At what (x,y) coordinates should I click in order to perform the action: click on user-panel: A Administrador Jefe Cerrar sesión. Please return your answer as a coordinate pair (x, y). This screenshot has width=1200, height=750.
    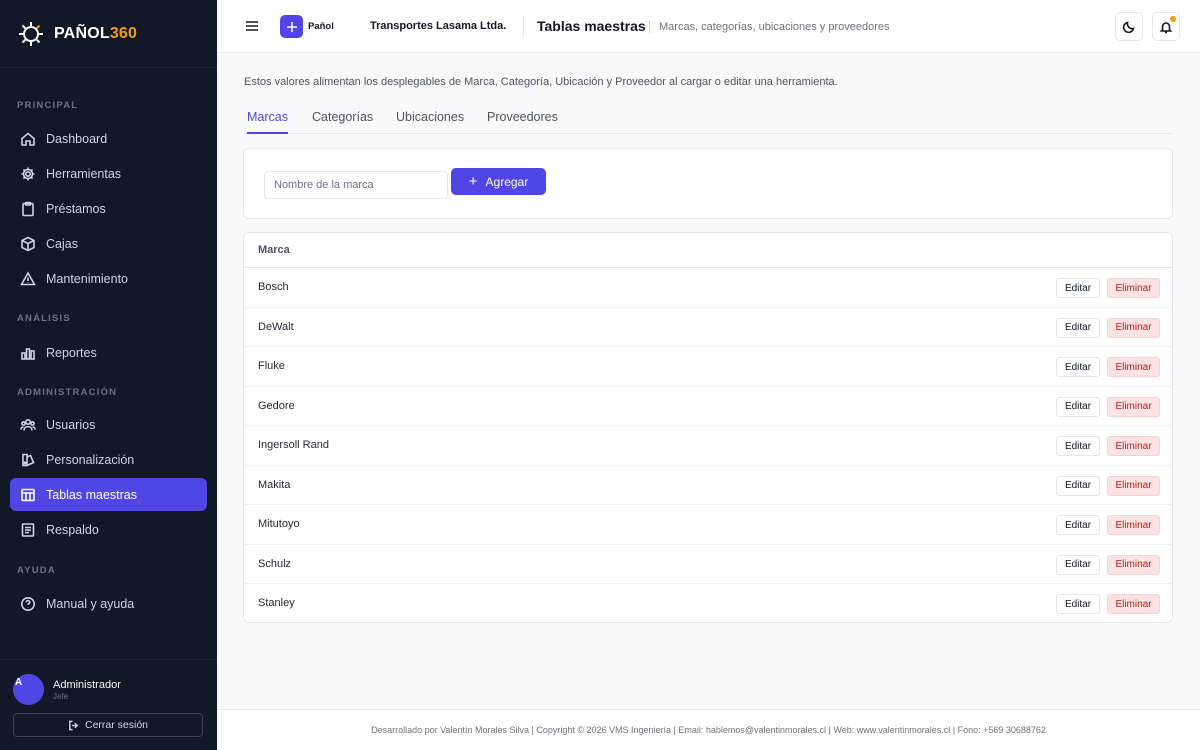
    Looking at the image, I should click on (108, 704).